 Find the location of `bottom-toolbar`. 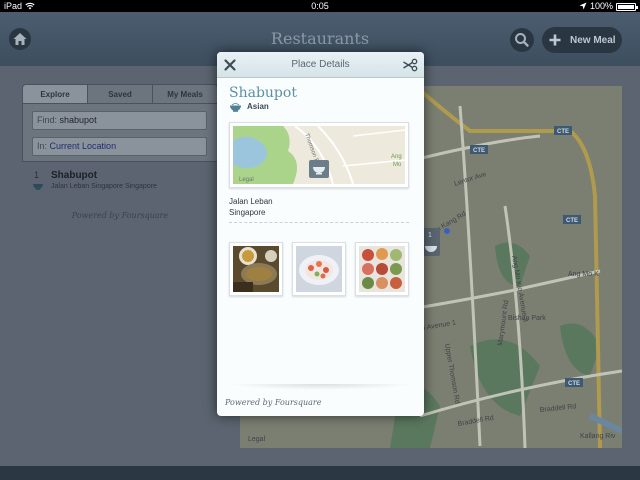

bottom-toolbar is located at coordinates (320, 473).